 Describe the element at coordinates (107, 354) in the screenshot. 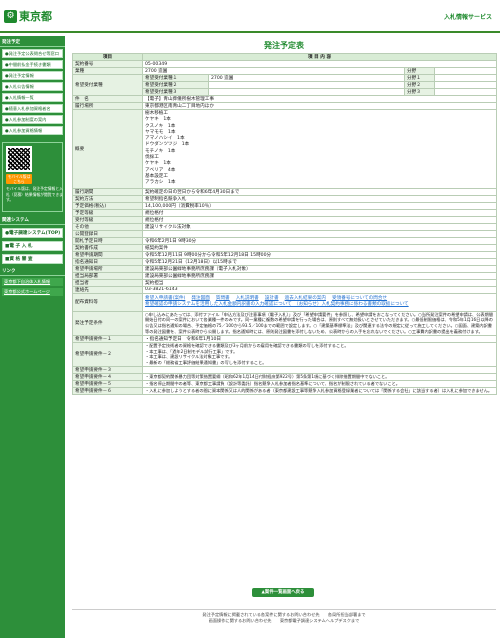

I see `youken-no: 希望申請要件－２` at that location.